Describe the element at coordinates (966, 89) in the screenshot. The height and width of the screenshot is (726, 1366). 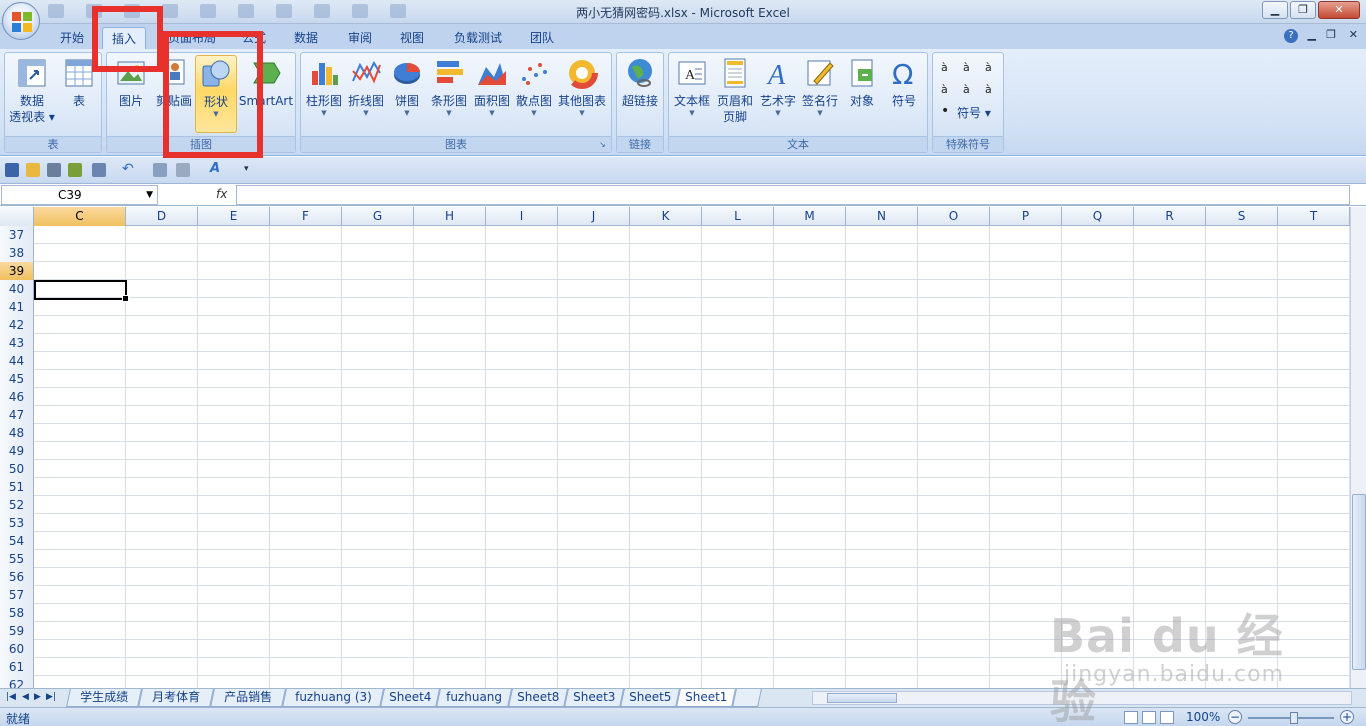
I see `special-char-5: à` at that location.